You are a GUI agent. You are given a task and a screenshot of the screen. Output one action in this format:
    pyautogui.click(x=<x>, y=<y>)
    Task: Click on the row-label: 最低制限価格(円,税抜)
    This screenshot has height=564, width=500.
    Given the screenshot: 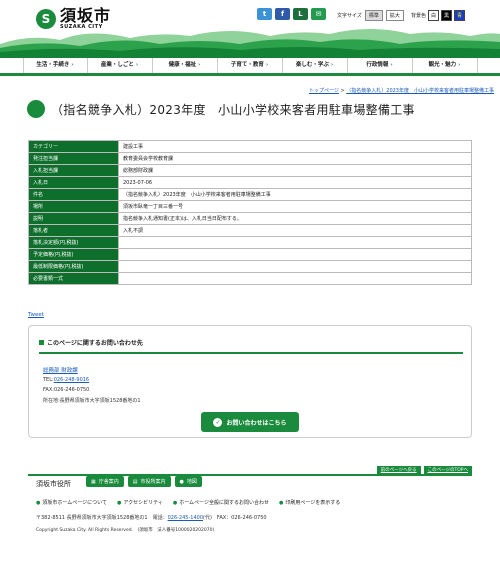 What is the action you would take?
    pyautogui.click(x=73, y=266)
    